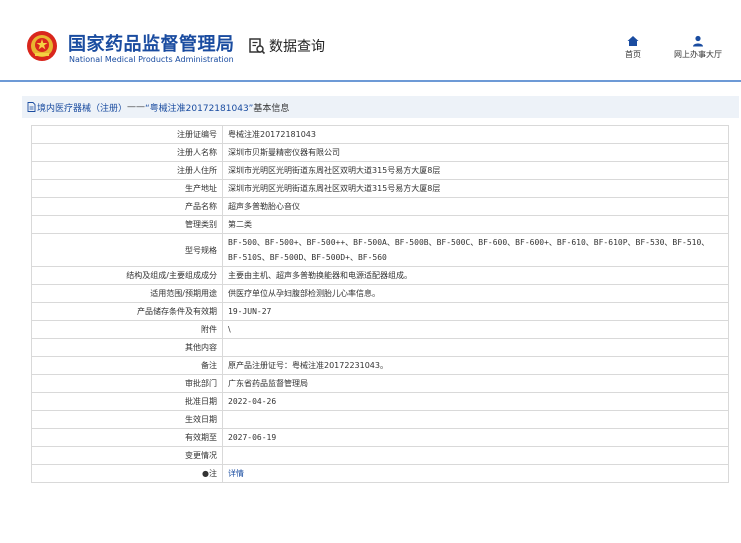  What do you see at coordinates (199, 108) in the screenshot?
I see `breadcrumb-record: “粤械注准20172181043”` at bounding box center [199, 108].